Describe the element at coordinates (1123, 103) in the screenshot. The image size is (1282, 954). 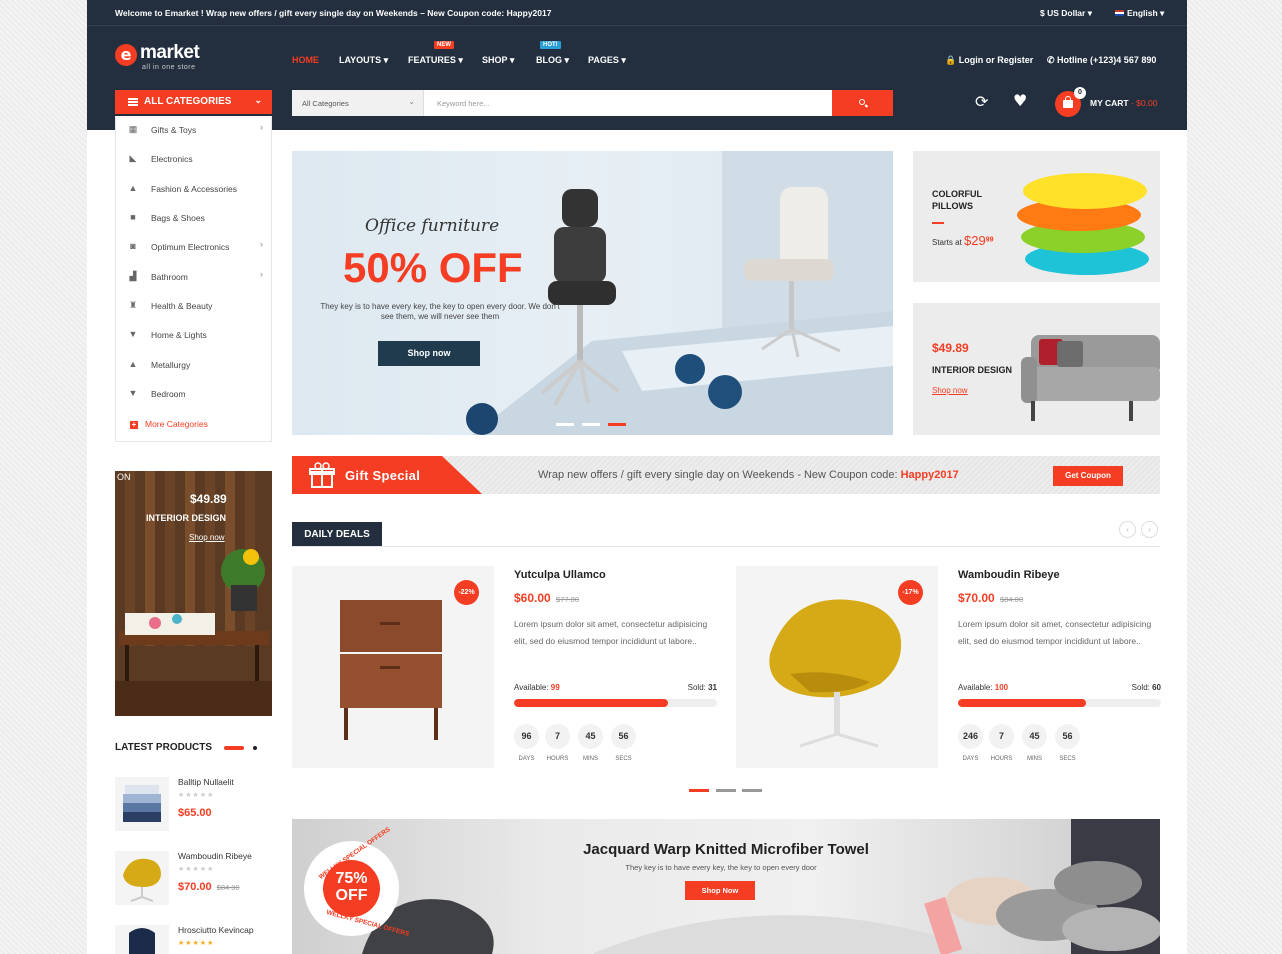
I see `cart-label: MY CART - $0.00` at that location.